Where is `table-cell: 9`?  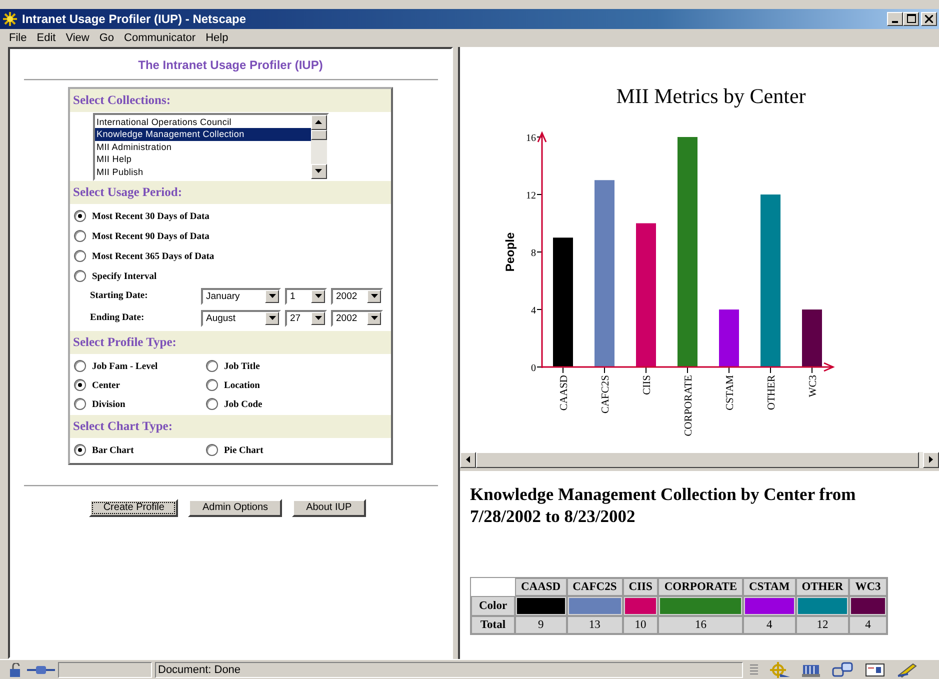 table-cell: 9 is located at coordinates (541, 625).